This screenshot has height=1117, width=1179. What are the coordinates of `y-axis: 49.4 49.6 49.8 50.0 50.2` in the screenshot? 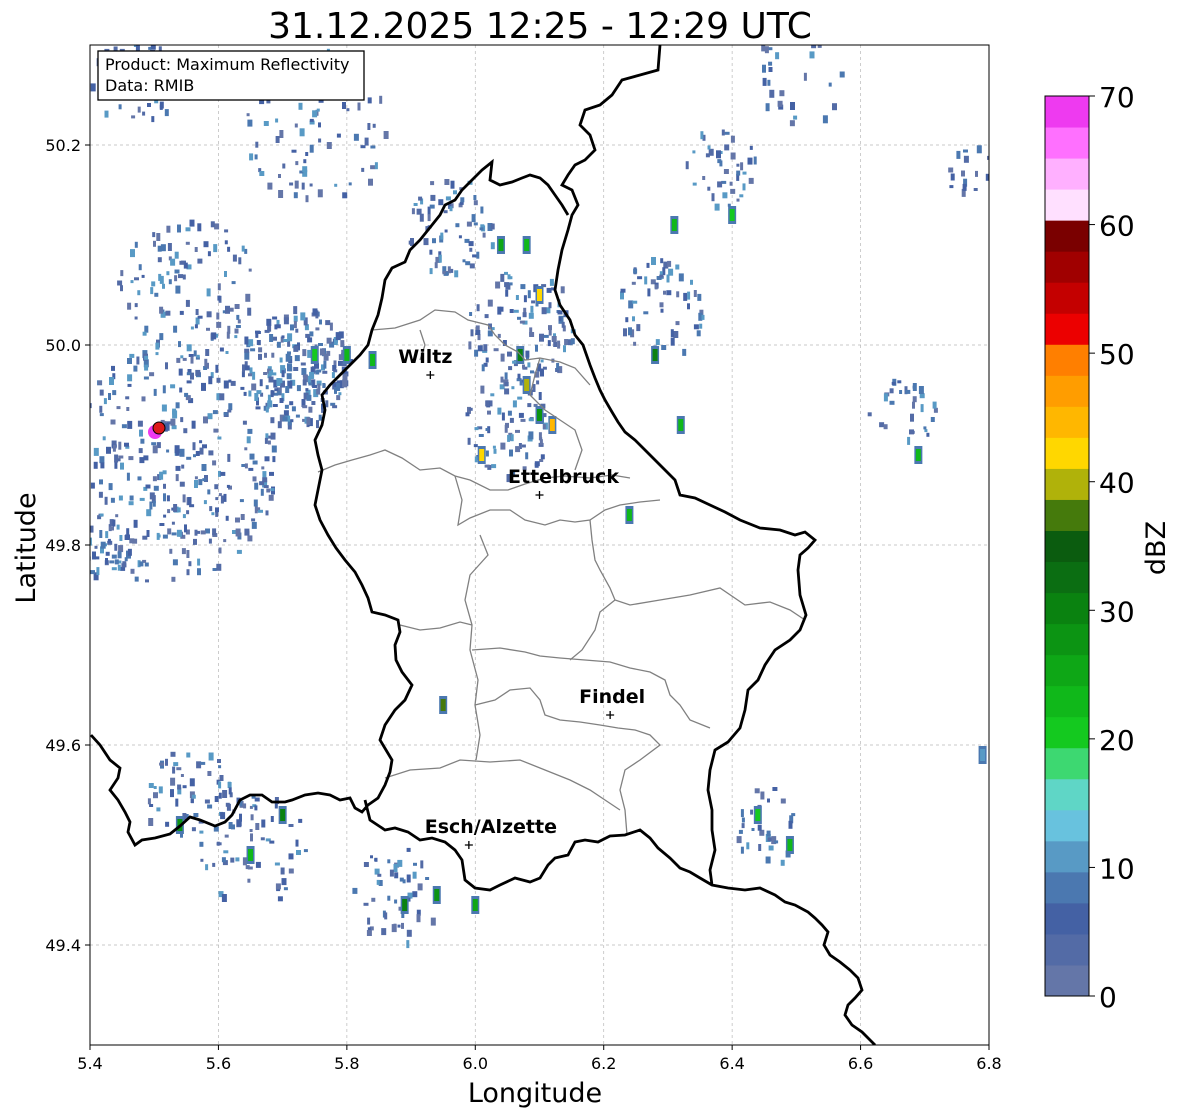 It's located at (67, 545).